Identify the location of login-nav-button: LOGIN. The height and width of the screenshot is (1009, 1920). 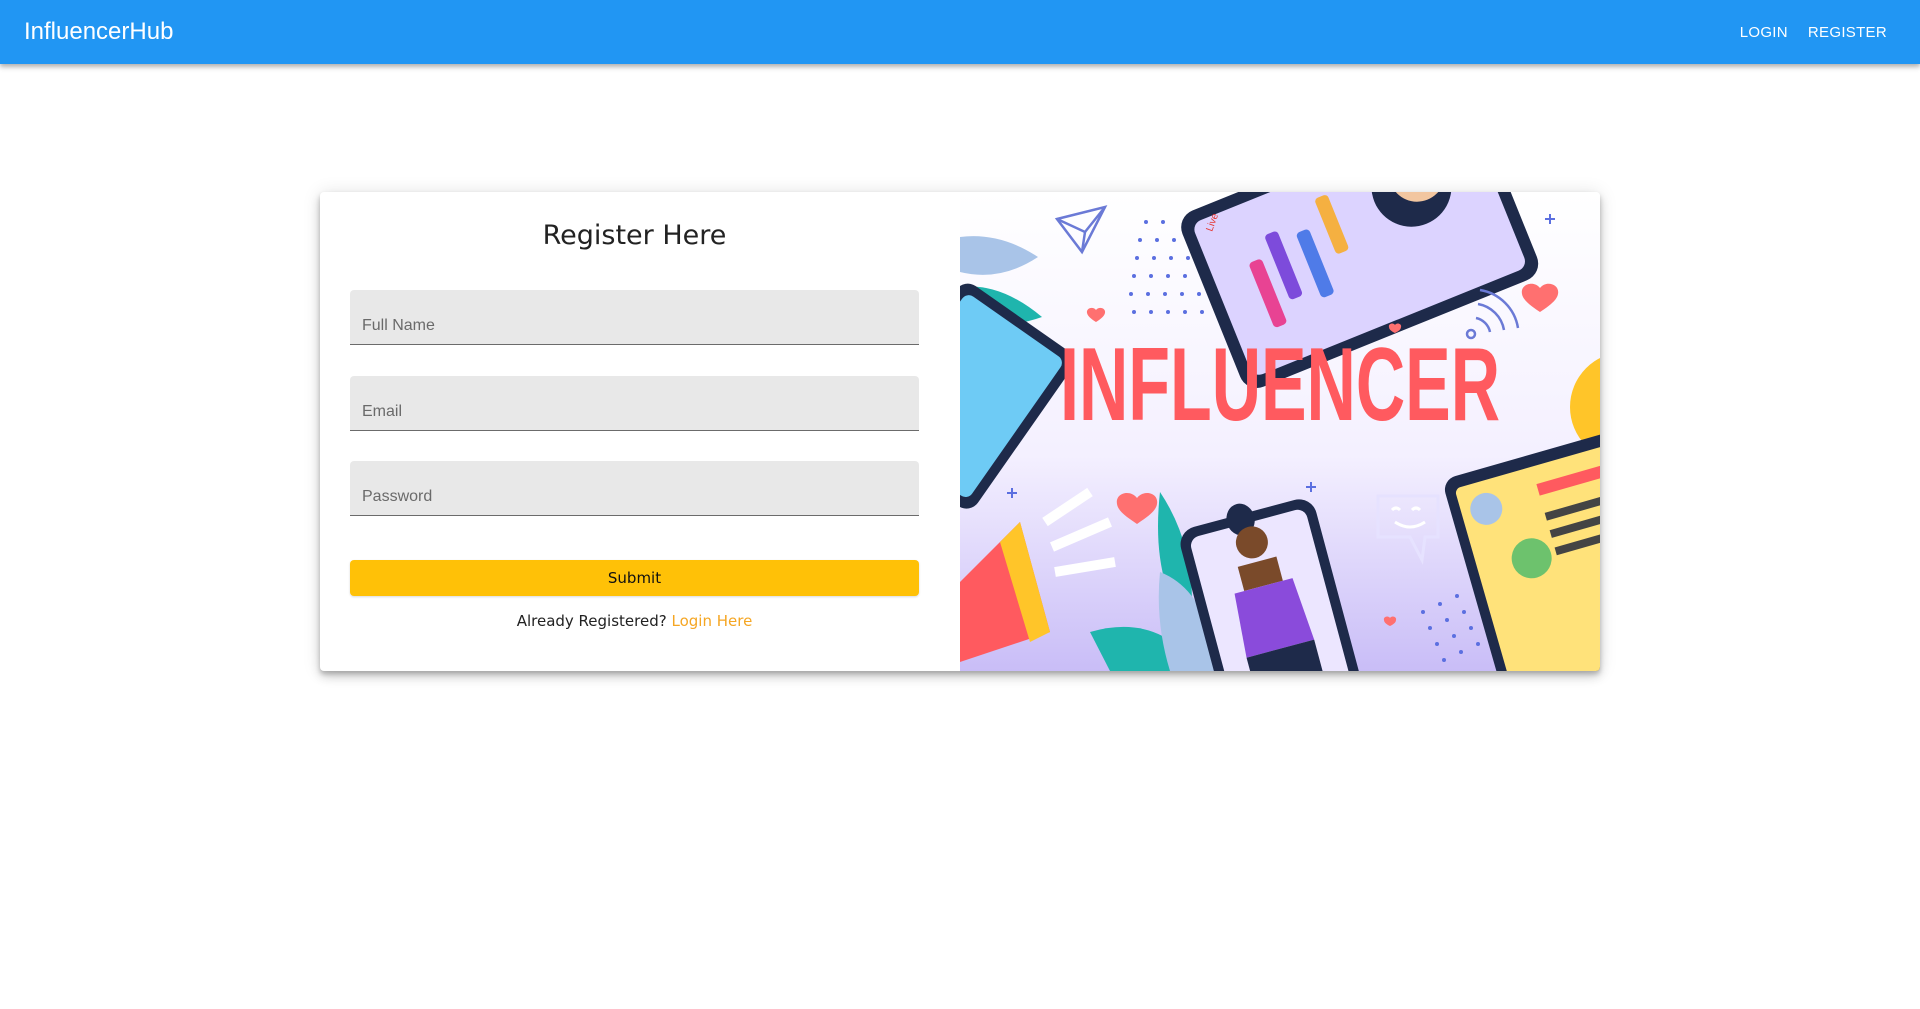
(1764, 32).